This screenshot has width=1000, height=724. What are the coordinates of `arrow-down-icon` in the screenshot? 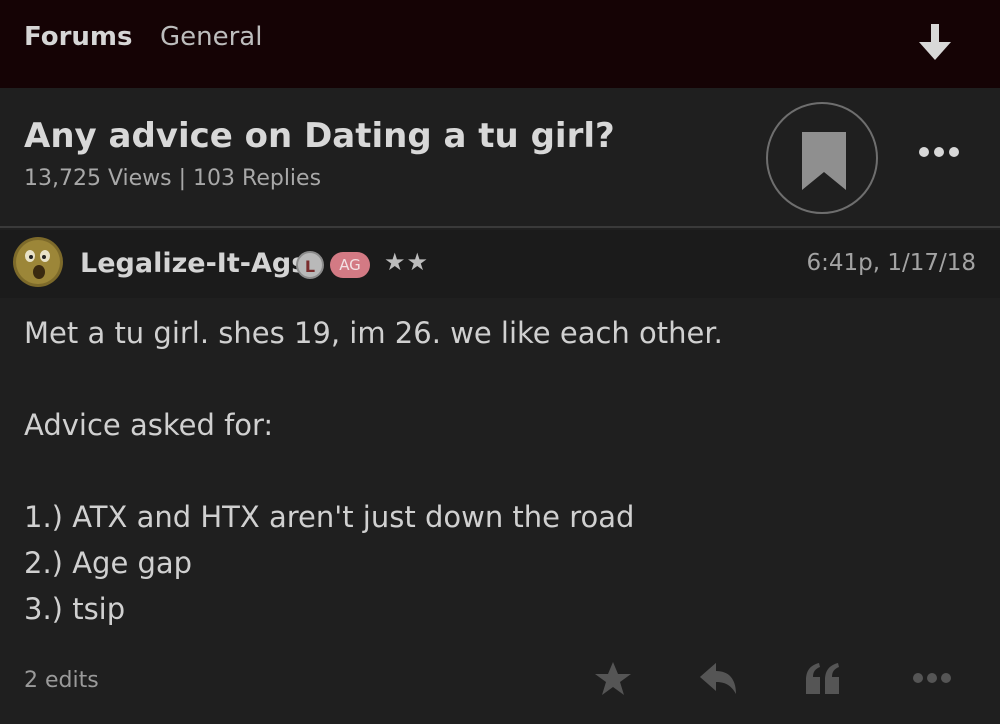 It's located at (935, 42).